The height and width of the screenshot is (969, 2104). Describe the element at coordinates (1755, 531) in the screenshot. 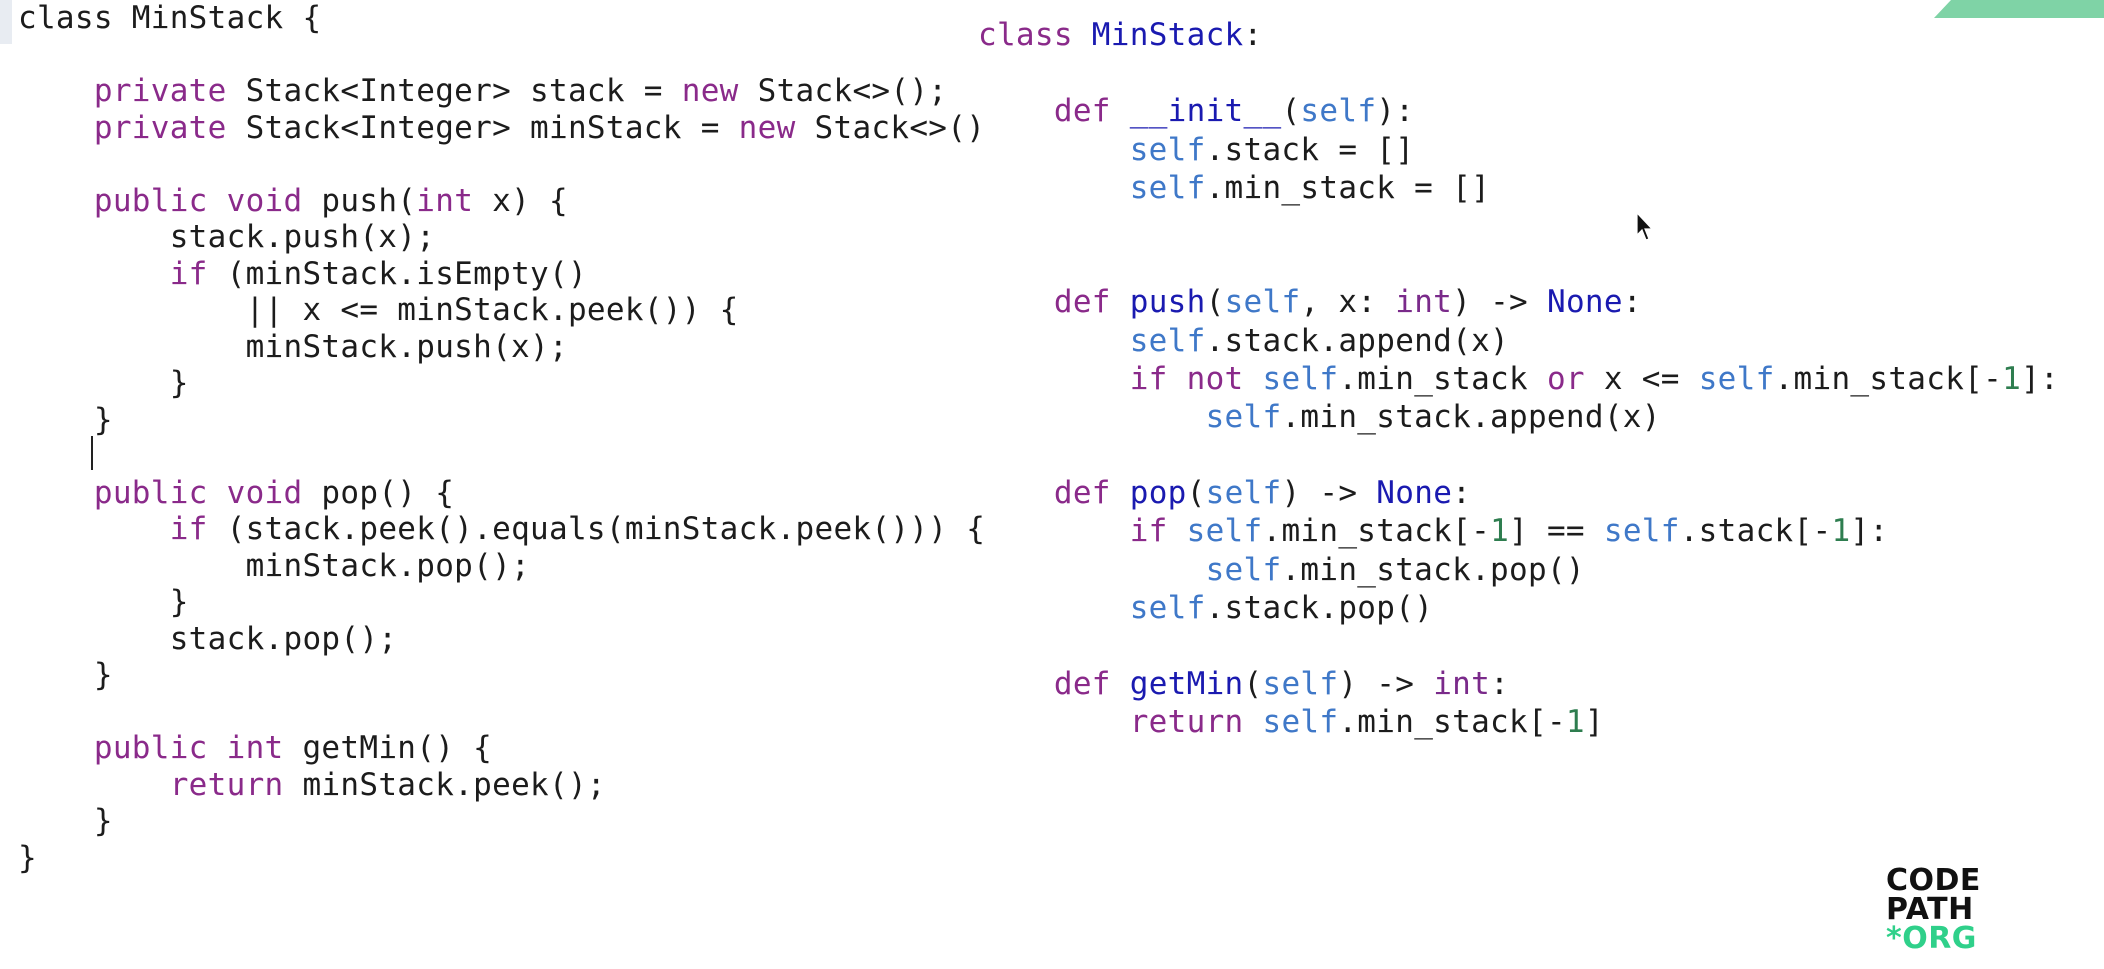

I see `python-code-token: .stack[-` at that location.